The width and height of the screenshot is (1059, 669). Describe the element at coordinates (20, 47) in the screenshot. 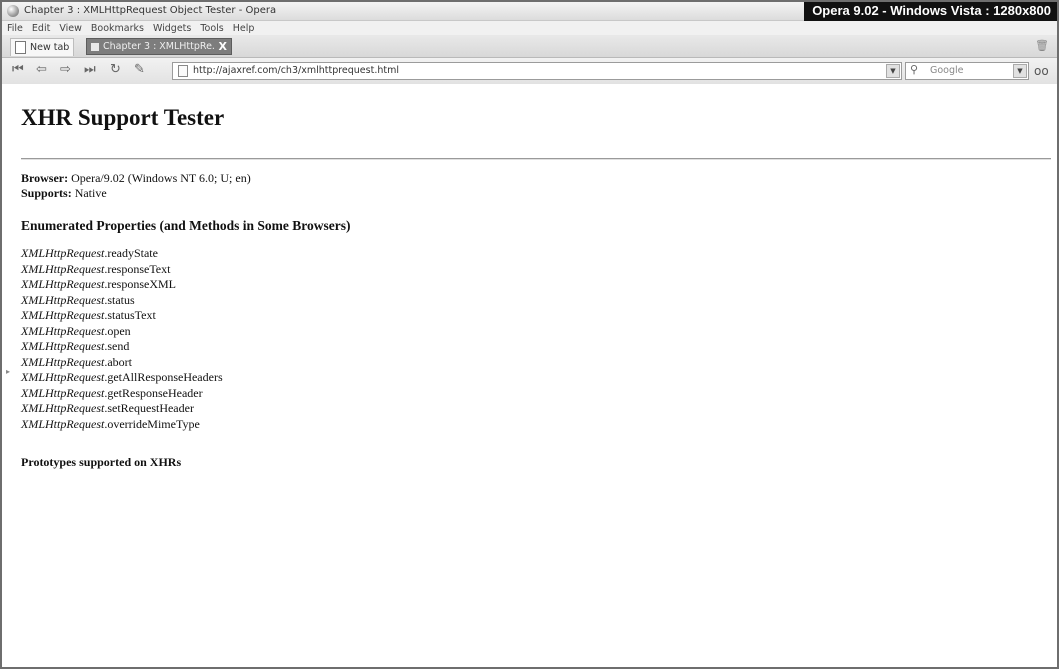

I see `new-page-icon` at that location.